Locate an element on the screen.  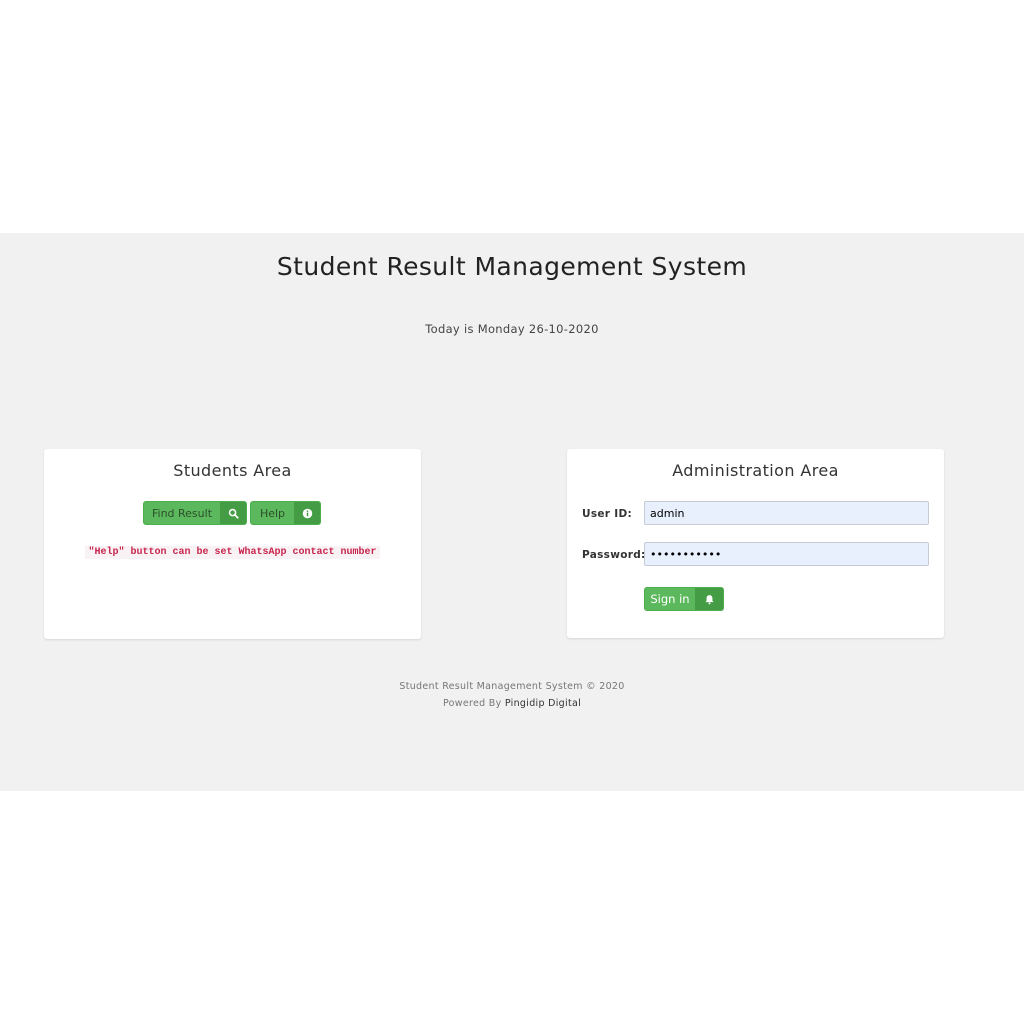
user-id-label: User ID: is located at coordinates (607, 514).